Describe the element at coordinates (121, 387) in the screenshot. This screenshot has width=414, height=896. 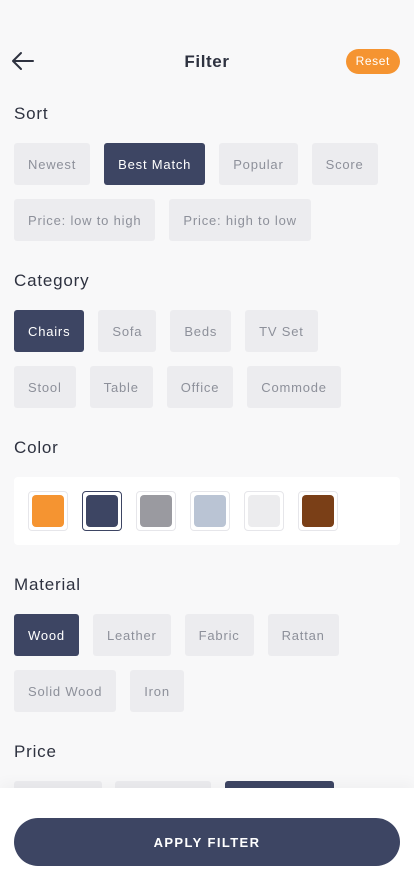
I see `category-option-table: Table` at that location.